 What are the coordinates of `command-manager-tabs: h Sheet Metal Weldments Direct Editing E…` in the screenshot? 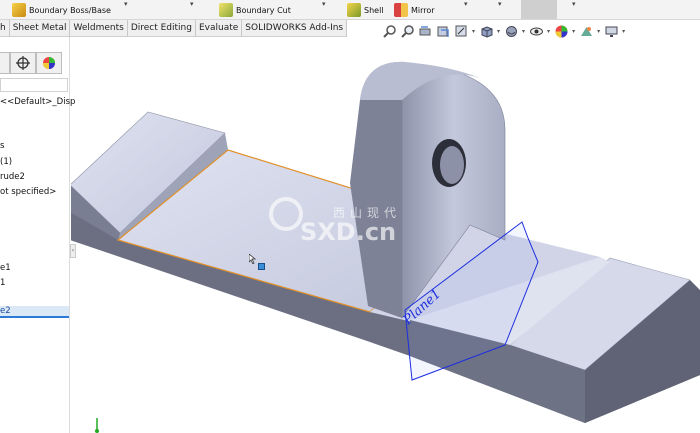 It's located at (174, 28).